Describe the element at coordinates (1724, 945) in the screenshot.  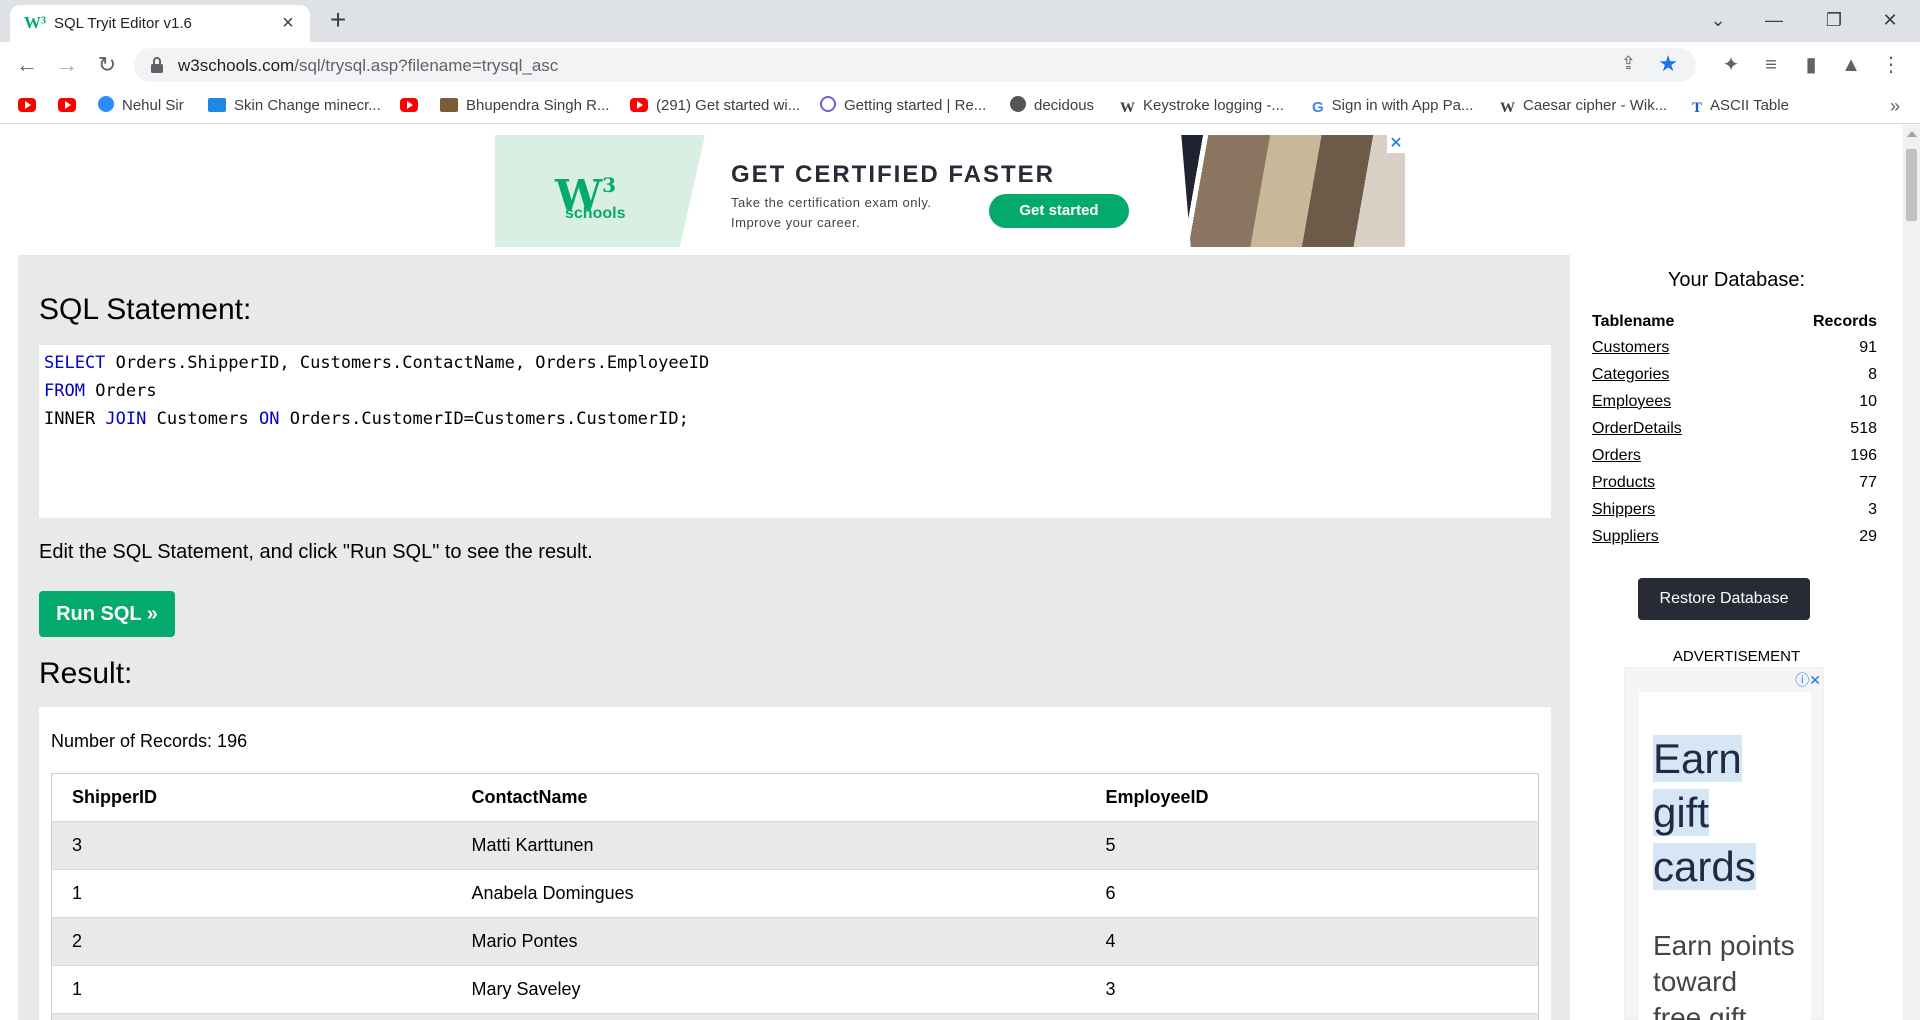
I see `ad-small-line: Earn points` at that location.